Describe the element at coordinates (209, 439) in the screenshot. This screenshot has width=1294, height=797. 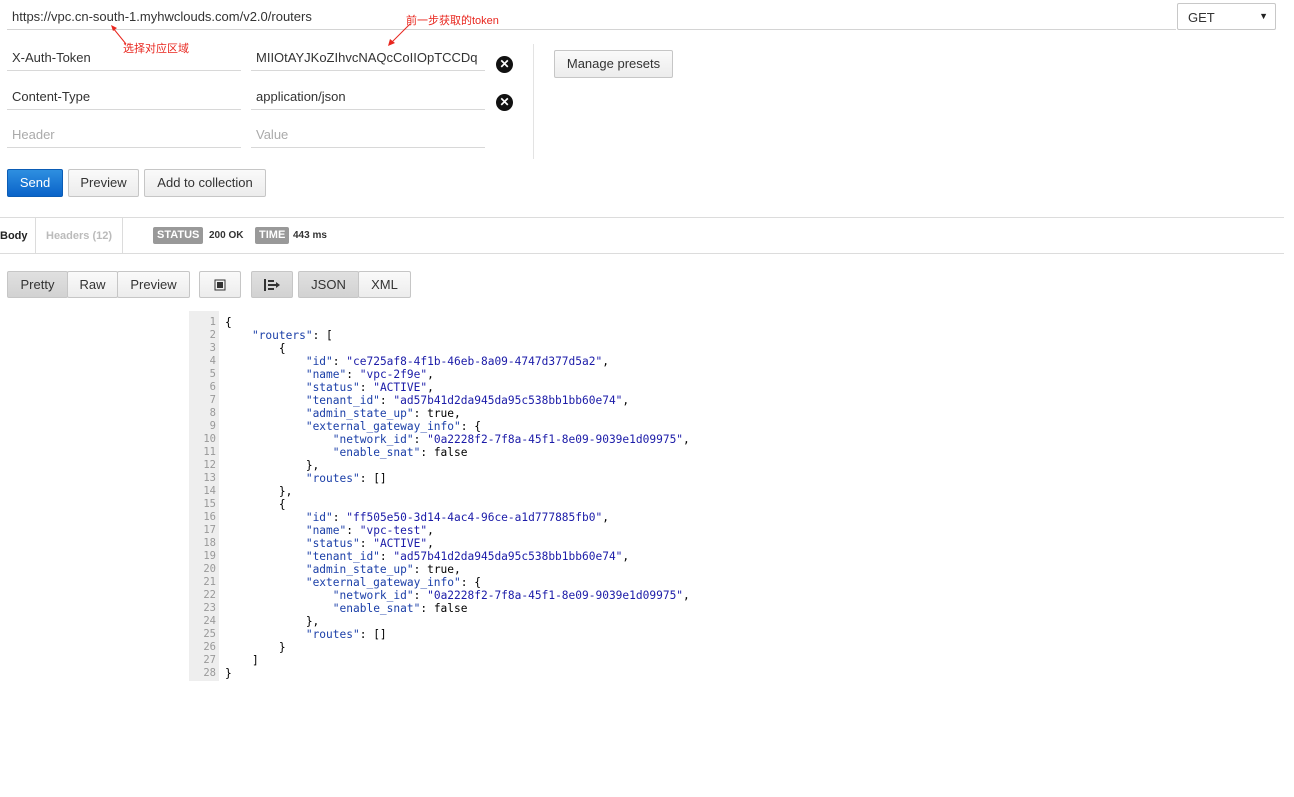
I see `line-number: 10` at that location.